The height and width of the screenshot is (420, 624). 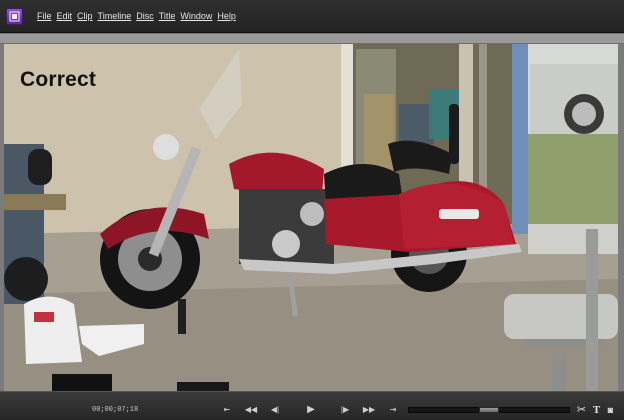 I want to click on monitor-right-border, so click(x=621, y=217).